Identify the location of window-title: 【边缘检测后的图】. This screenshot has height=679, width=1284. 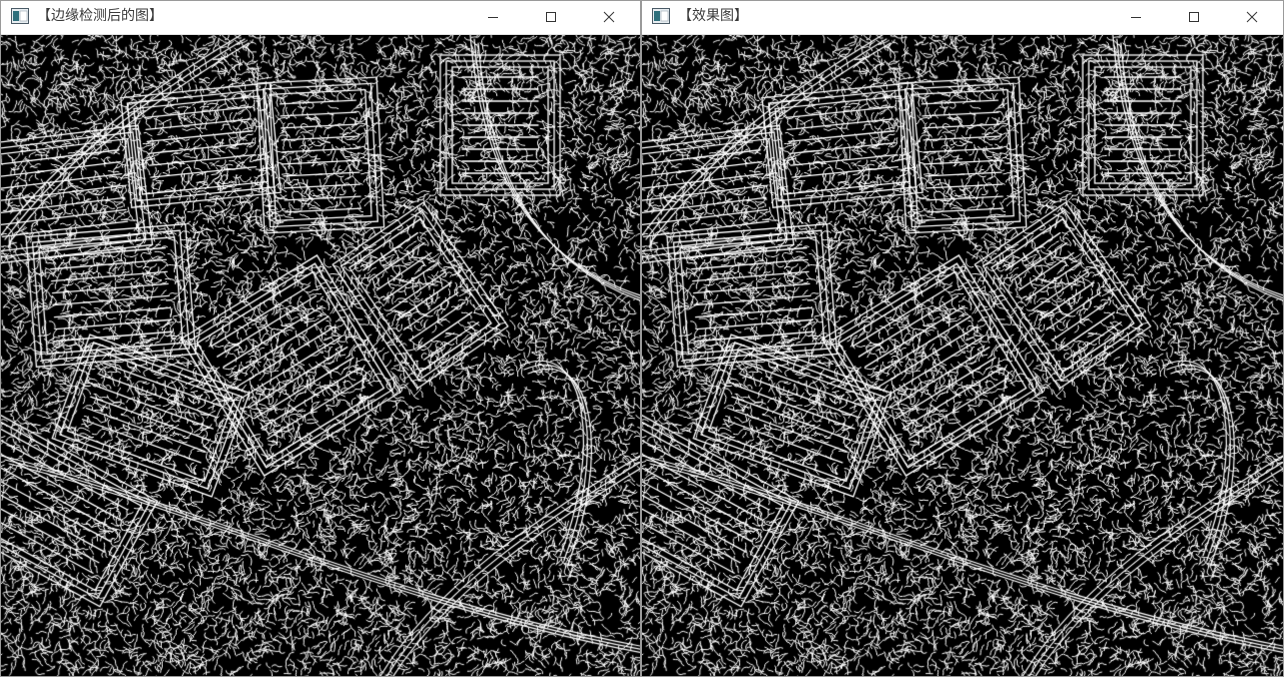
(100, 16).